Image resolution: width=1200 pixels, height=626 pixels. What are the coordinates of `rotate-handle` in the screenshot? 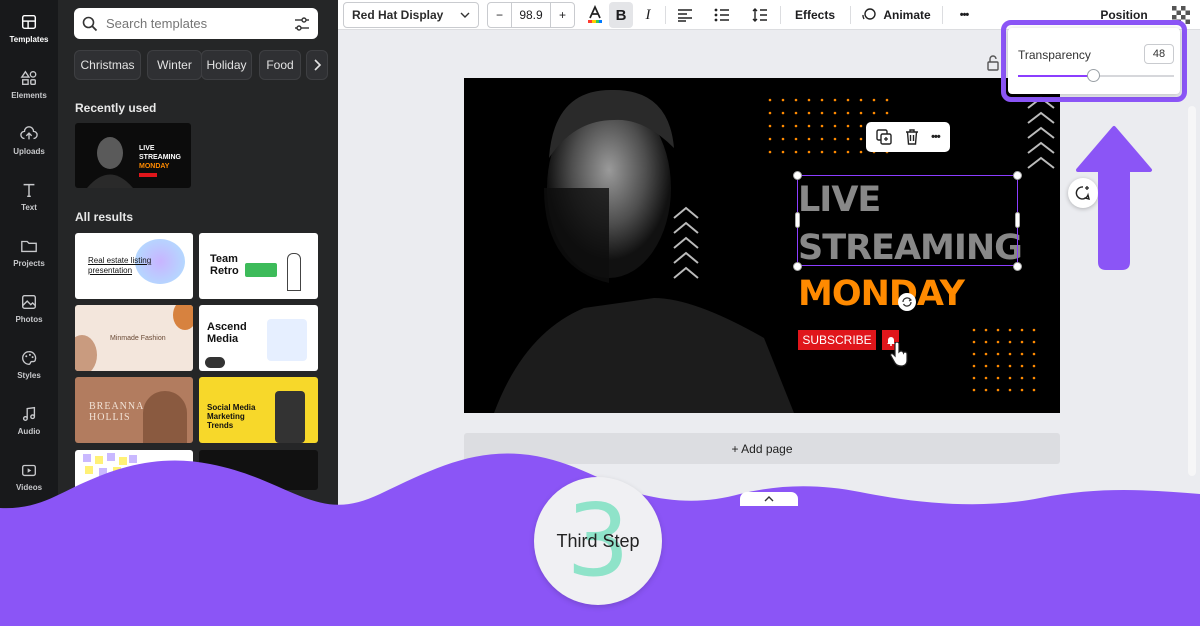 It's located at (907, 302).